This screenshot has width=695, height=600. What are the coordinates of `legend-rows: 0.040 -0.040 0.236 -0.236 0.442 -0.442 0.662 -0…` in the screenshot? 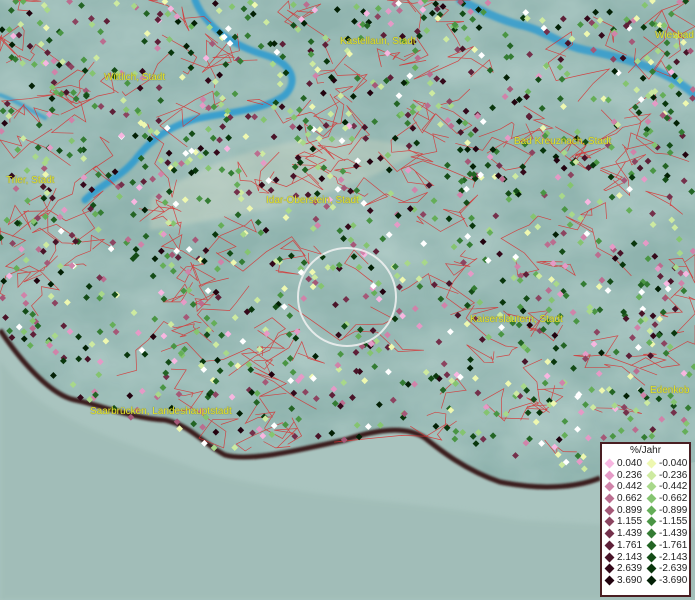 It's located at (645, 522).